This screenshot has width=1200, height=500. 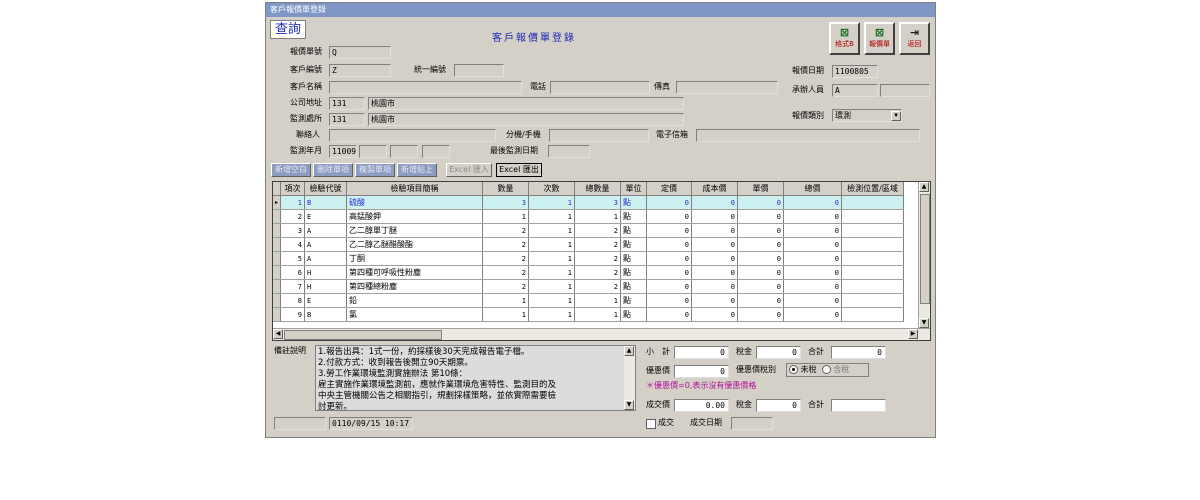 What do you see at coordinates (855, 90) in the screenshot?
I see `handler-code-field: A` at bounding box center [855, 90].